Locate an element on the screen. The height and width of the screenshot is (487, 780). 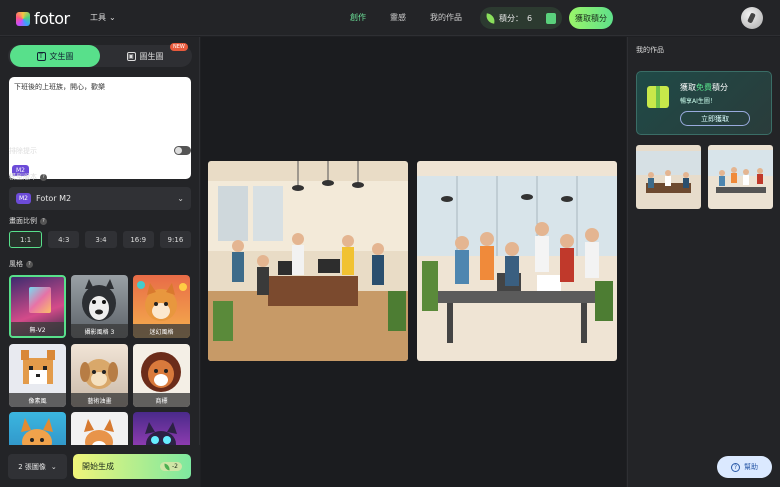
negative-prompt-label: 排除提示 is located at coordinates (23, 151).